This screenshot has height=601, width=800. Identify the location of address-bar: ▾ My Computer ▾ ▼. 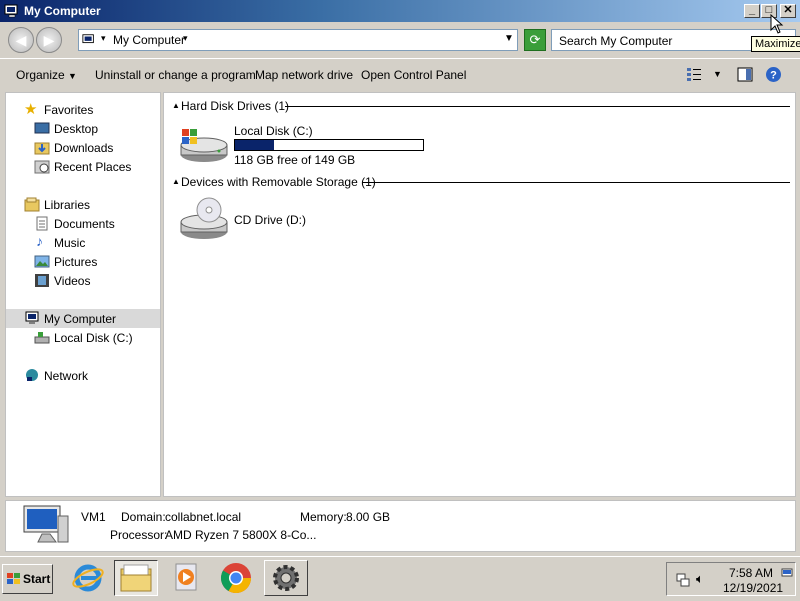
(298, 40).